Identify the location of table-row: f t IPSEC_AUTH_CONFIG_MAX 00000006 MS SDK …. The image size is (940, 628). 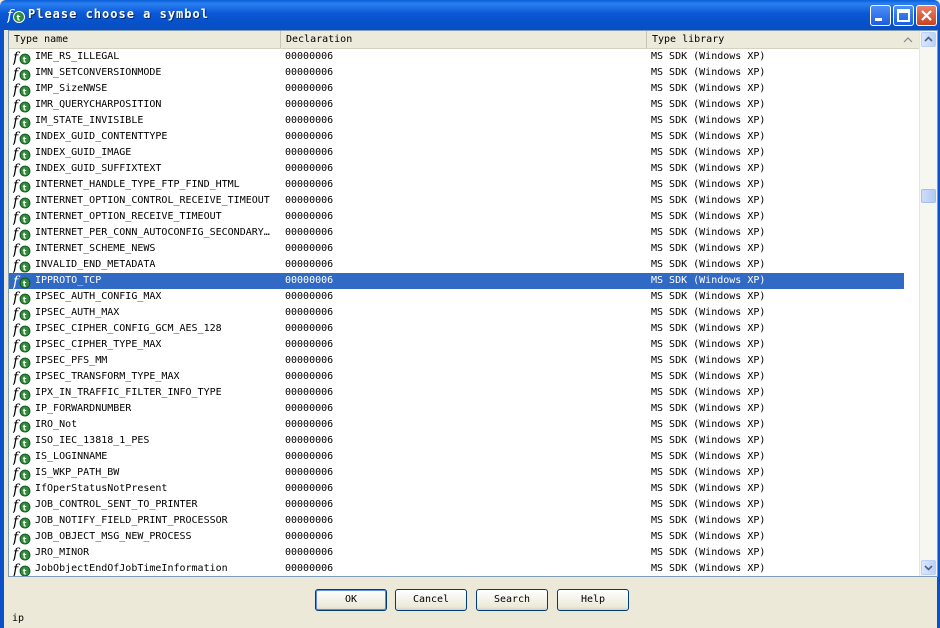
(456, 297).